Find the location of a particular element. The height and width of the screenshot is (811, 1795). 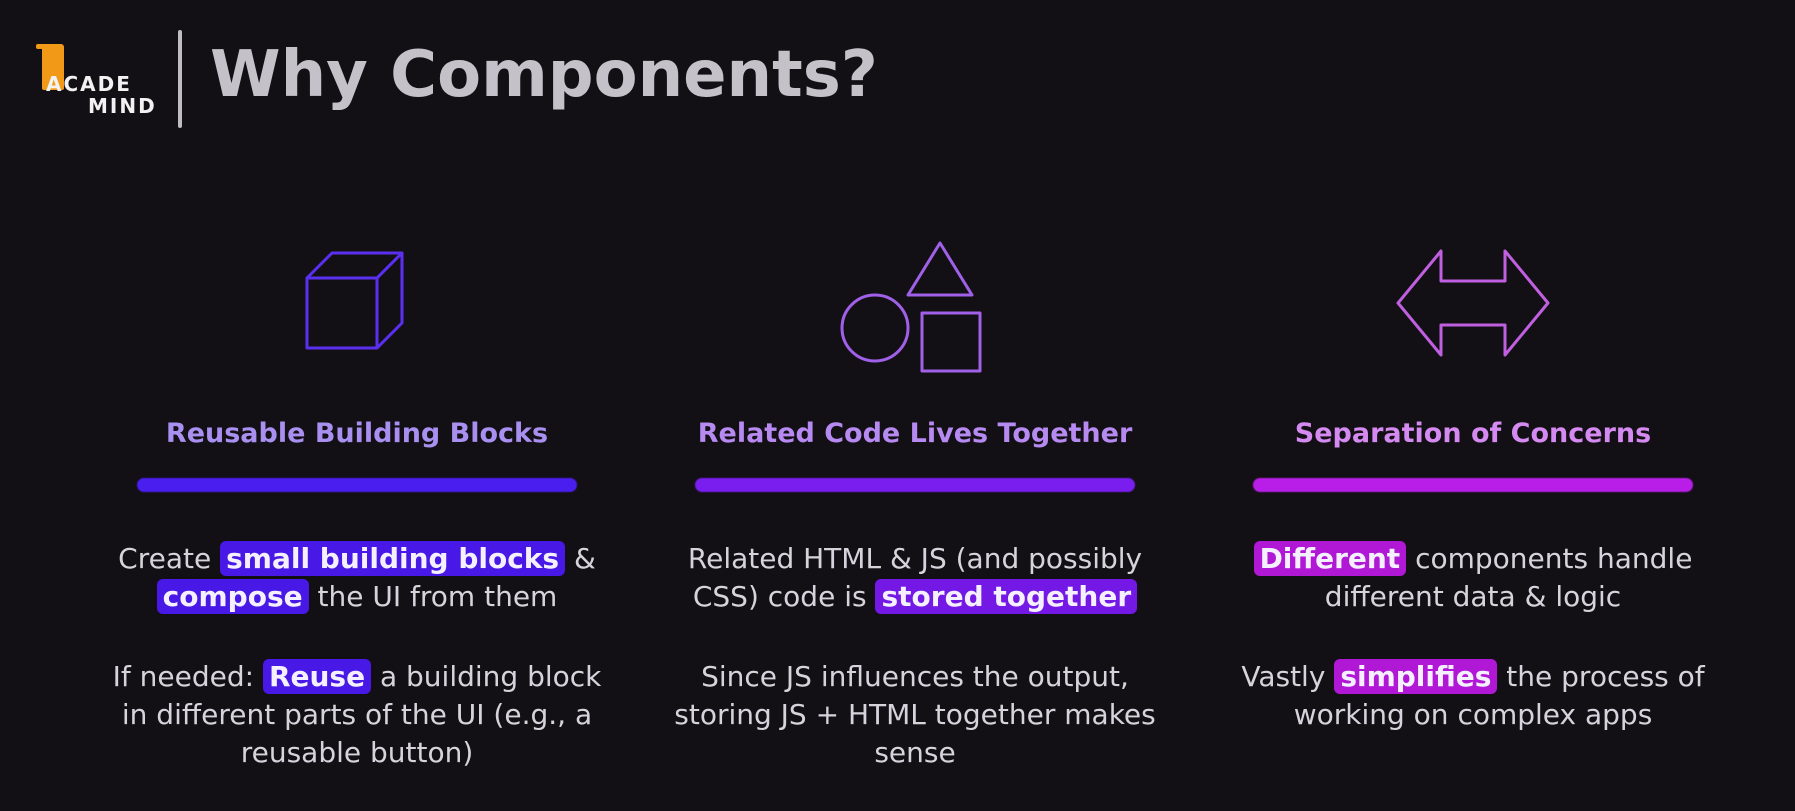

logo-line-2: MIND is located at coordinates (122, 106).